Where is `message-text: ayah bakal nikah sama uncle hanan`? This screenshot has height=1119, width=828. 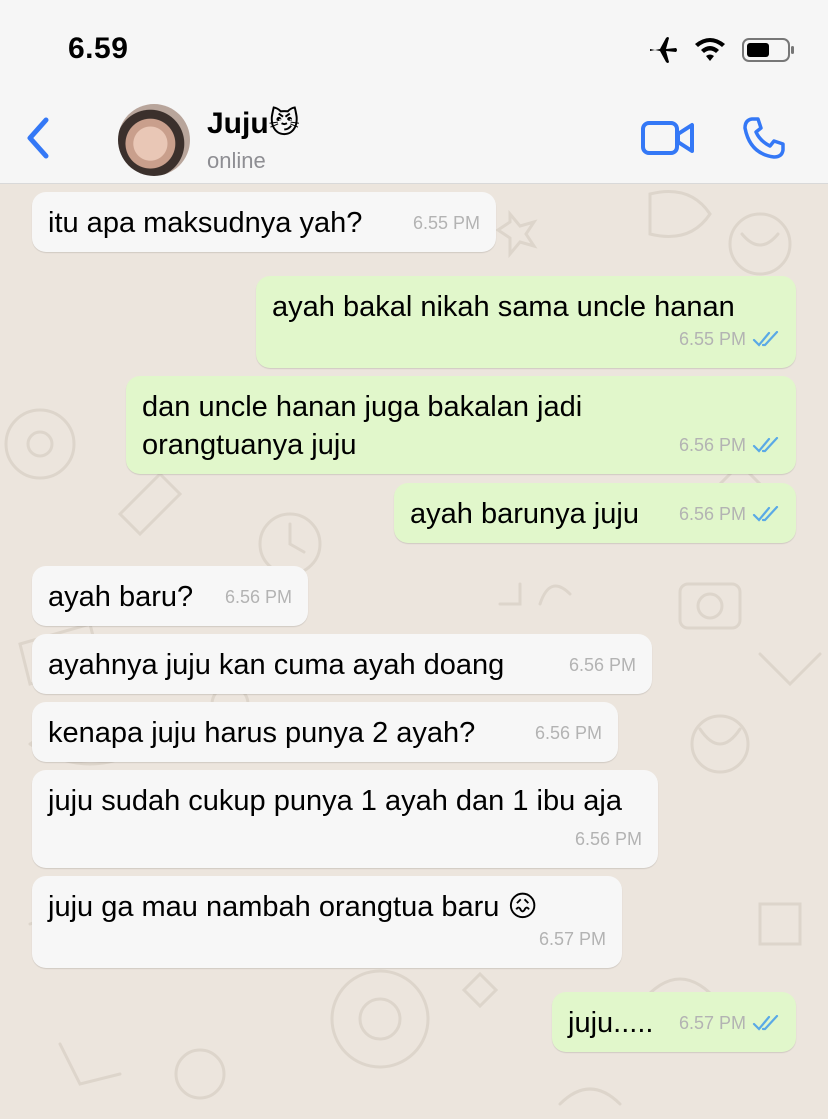
message-text: ayah bakal nikah sama uncle hanan is located at coordinates (503, 307).